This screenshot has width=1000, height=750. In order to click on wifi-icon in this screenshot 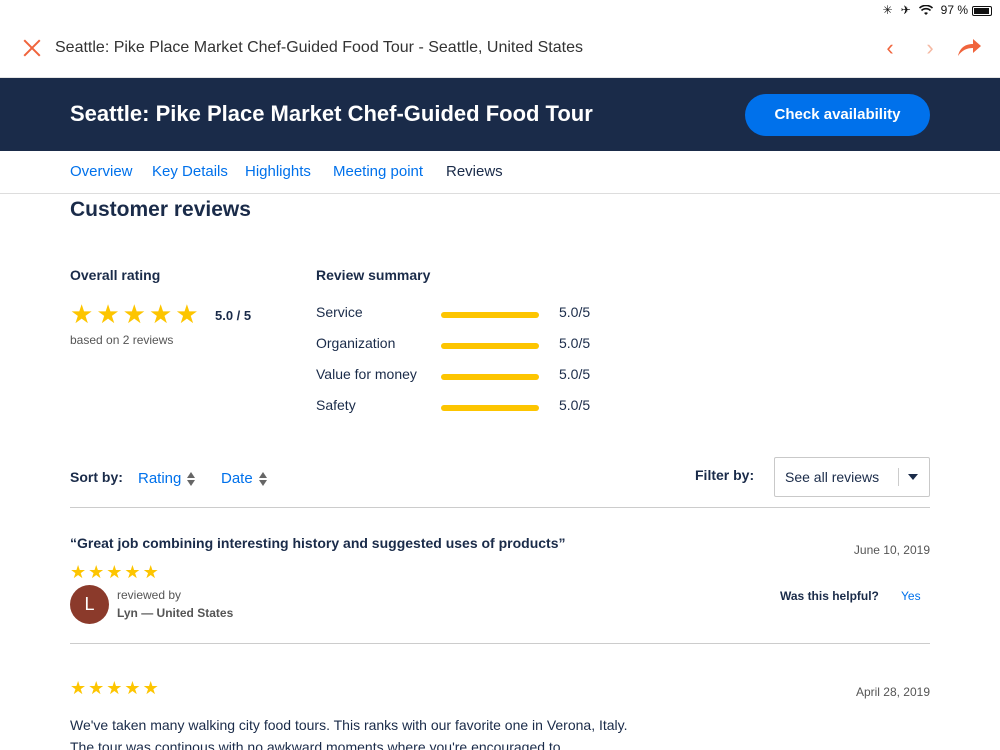, I will do `click(925, 9)`.